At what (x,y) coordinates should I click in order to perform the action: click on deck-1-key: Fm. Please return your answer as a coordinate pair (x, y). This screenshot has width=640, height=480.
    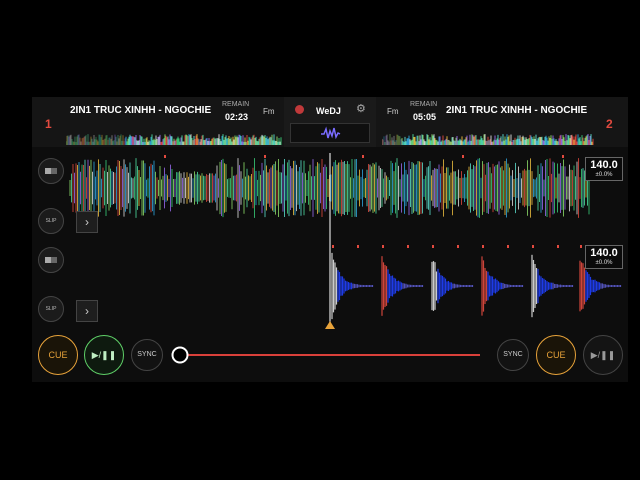
    Looking at the image, I should click on (269, 111).